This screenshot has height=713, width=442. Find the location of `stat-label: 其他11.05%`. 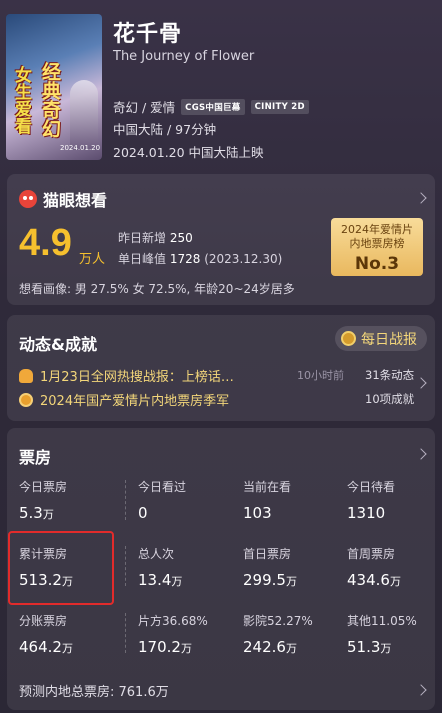

stat-label: 其他11.05% is located at coordinates (382, 621).